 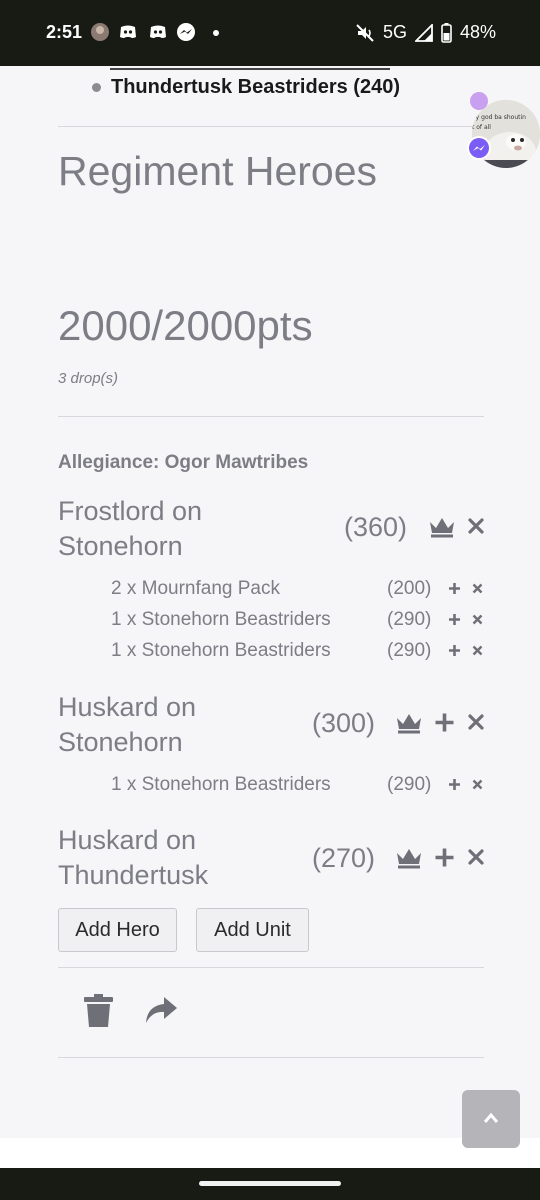 What do you see at coordinates (344, 858) in the screenshot?
I see `hero-points: (270)` at bounding box center [344, 858].